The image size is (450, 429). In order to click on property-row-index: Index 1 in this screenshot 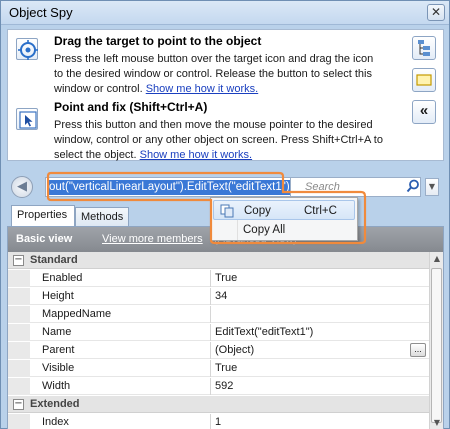, I will do `click(219, 421)`.